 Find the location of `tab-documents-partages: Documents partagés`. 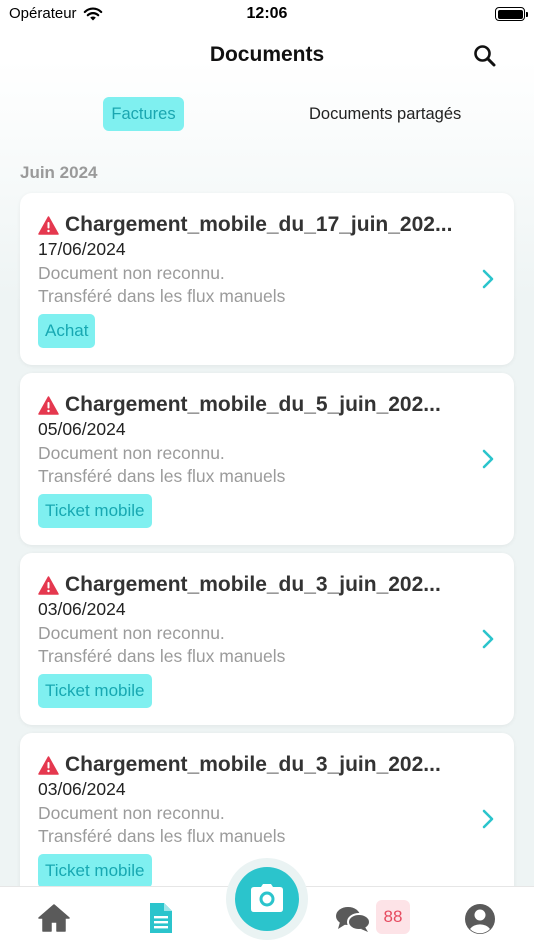

tab-documents-partages: Documents partagés is located at coordinates (385, 114).